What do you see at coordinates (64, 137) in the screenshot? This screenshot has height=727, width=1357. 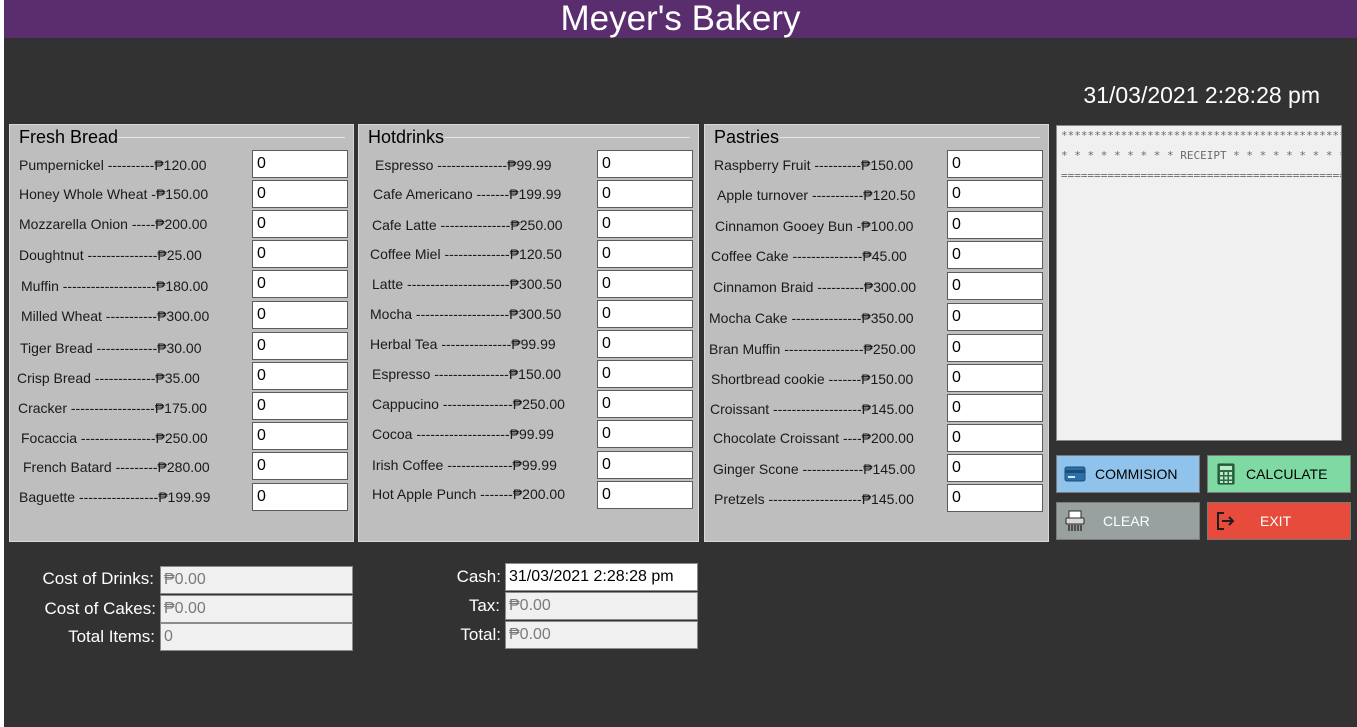 I see `group-title: Fresh Bread` at bounding box center [64, 137].